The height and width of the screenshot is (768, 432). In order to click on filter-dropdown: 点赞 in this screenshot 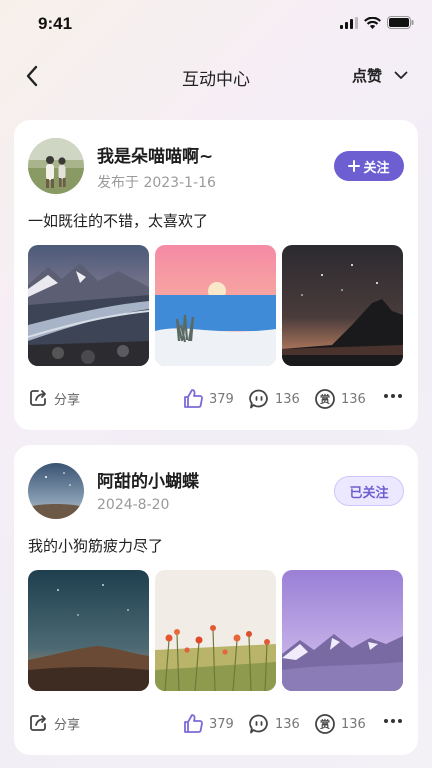, I will do `click(380, 75)`.